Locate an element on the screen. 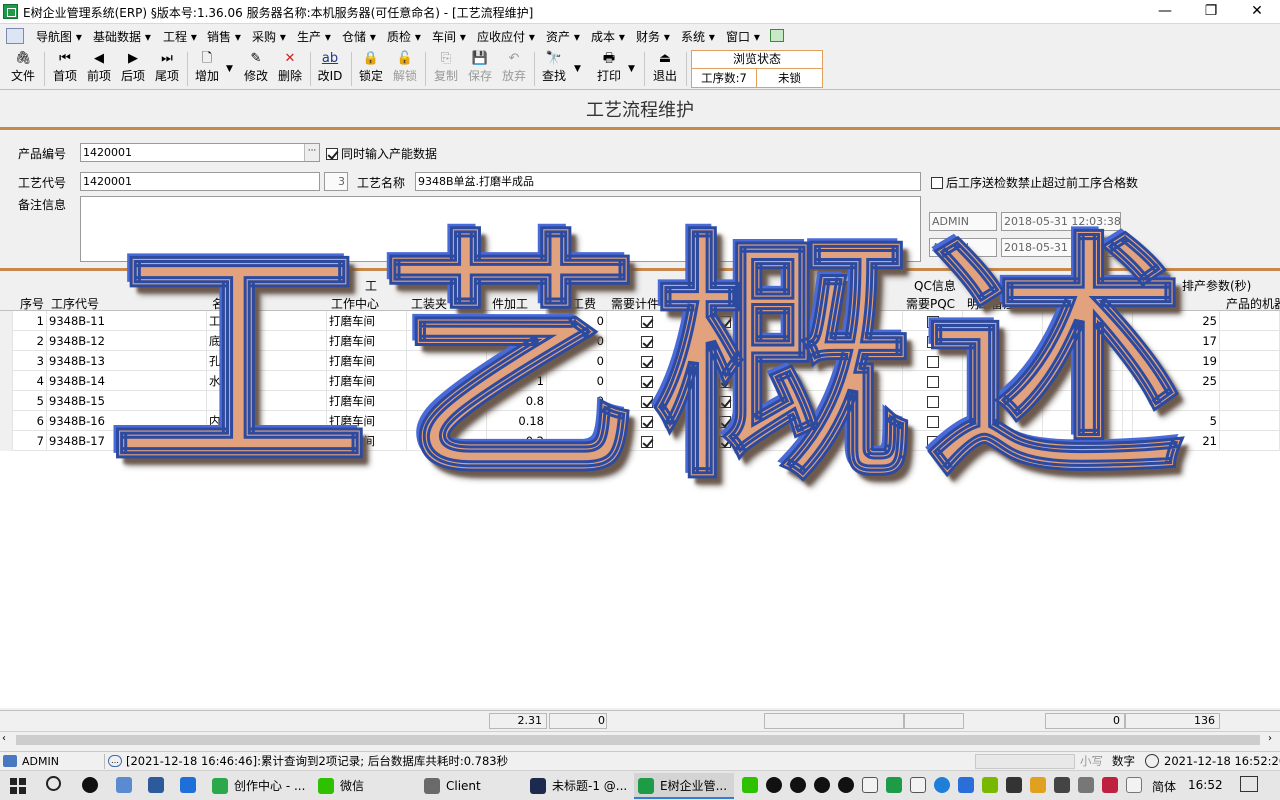  app-taskbar-icon is located at coordinates (188, 785).